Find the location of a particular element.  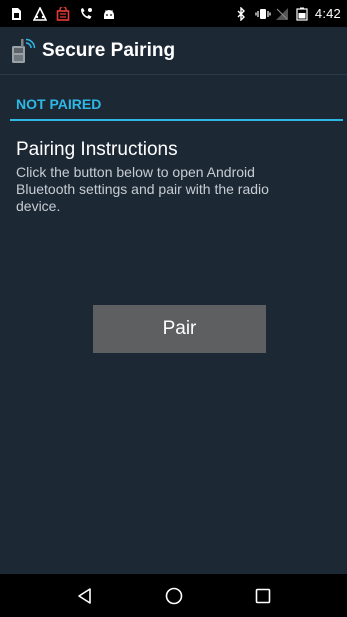

no-signal-icon is located at coordinates (281, 13).